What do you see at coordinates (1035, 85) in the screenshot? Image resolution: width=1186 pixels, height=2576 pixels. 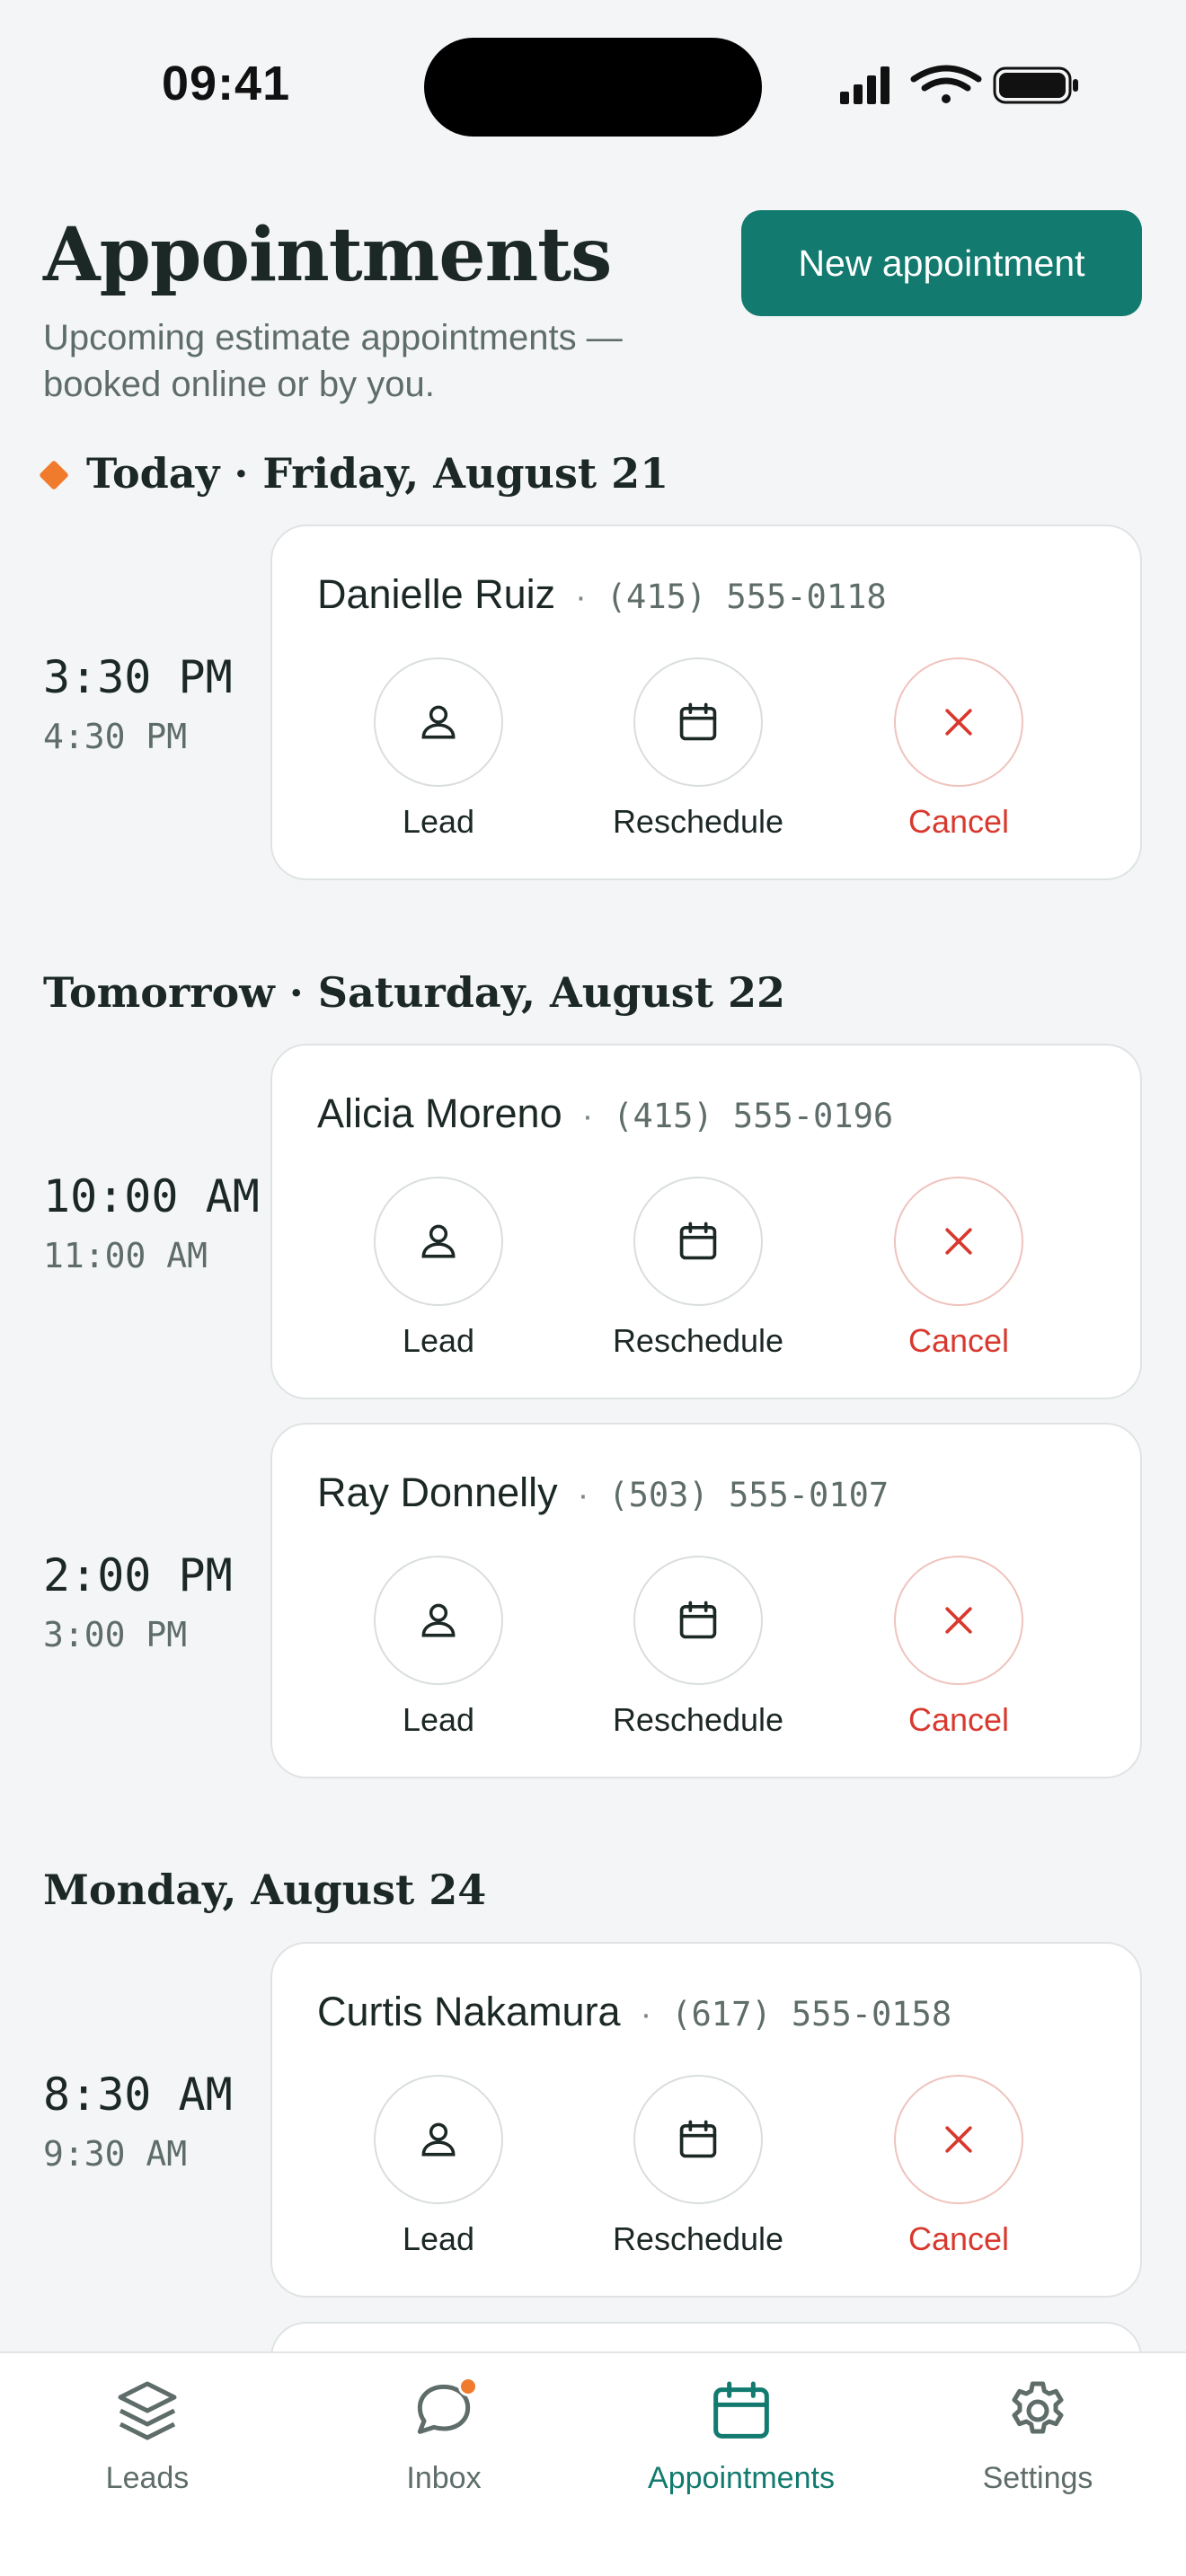 I see `battery-icon` at bounding box center [1035, 85].